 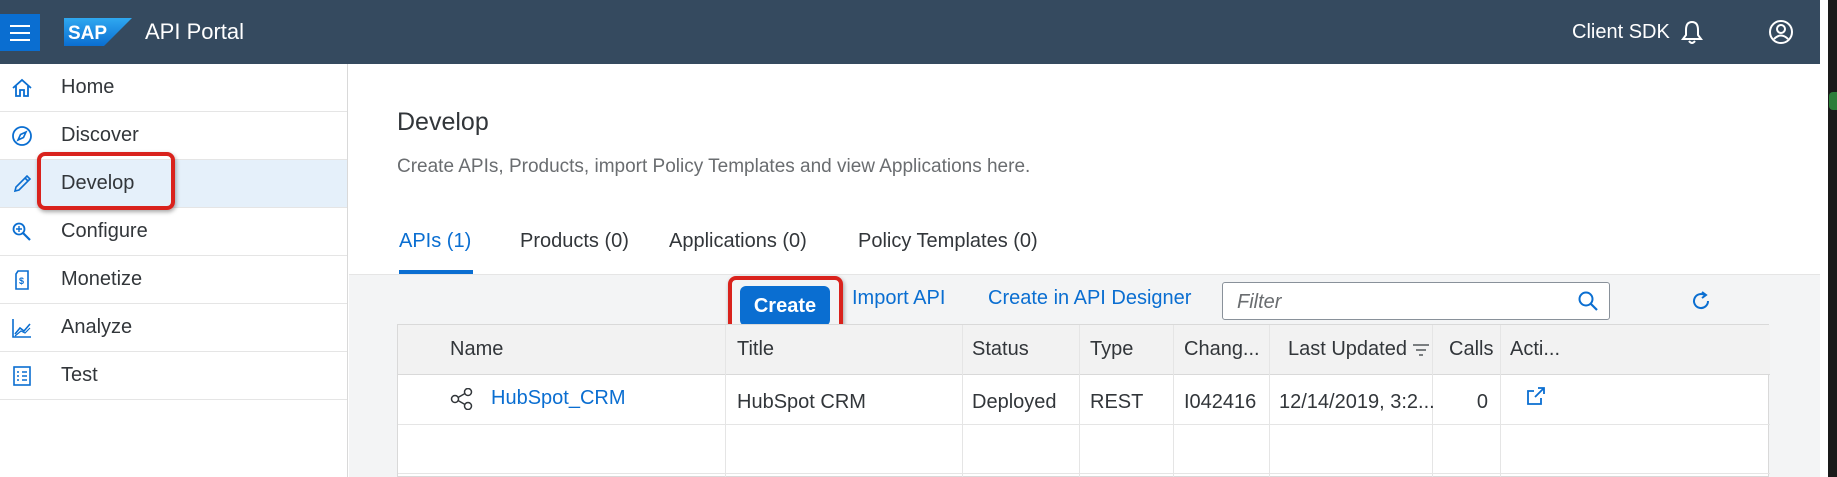 I want to click on app-title: API Portal, so click(x=195, y=31).